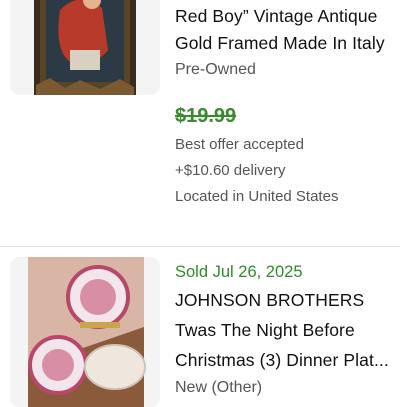 The width and height of the screenshot is (400, 407). What do you see at coordinates (257, 196) in the screenshot?
I see `item-location: Located in United States` at bounding box center [257, 196].